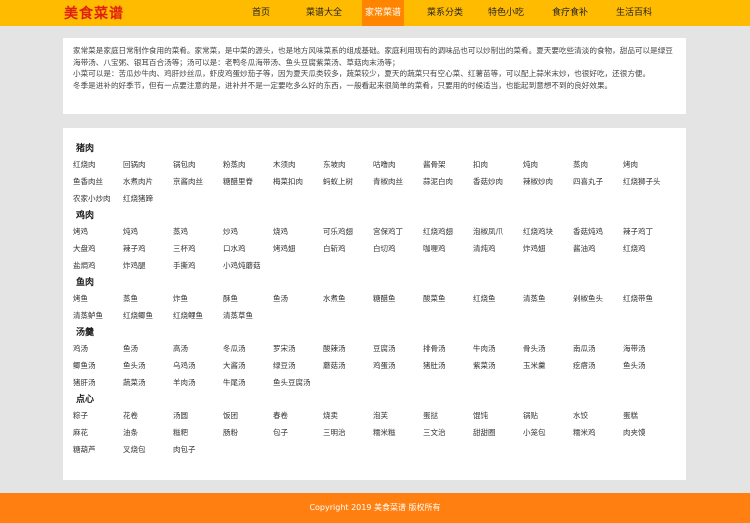 This screenshot has width=750, height=523. What do you see at coordinates (248, 365) in the screenshot?
I see `recipe-link: 大酱汤` at bounding box center [248, 365].